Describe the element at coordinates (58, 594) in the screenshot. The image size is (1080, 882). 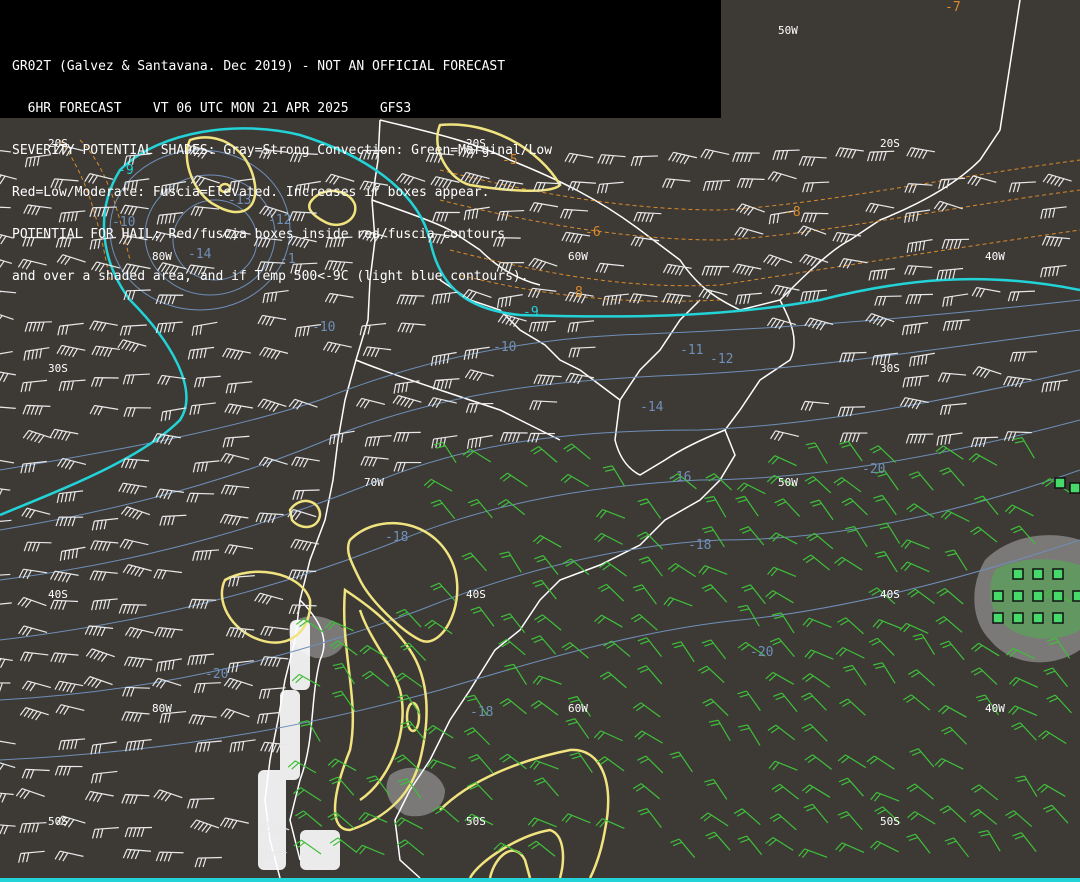
I see `grid-label: 40S` at that location.